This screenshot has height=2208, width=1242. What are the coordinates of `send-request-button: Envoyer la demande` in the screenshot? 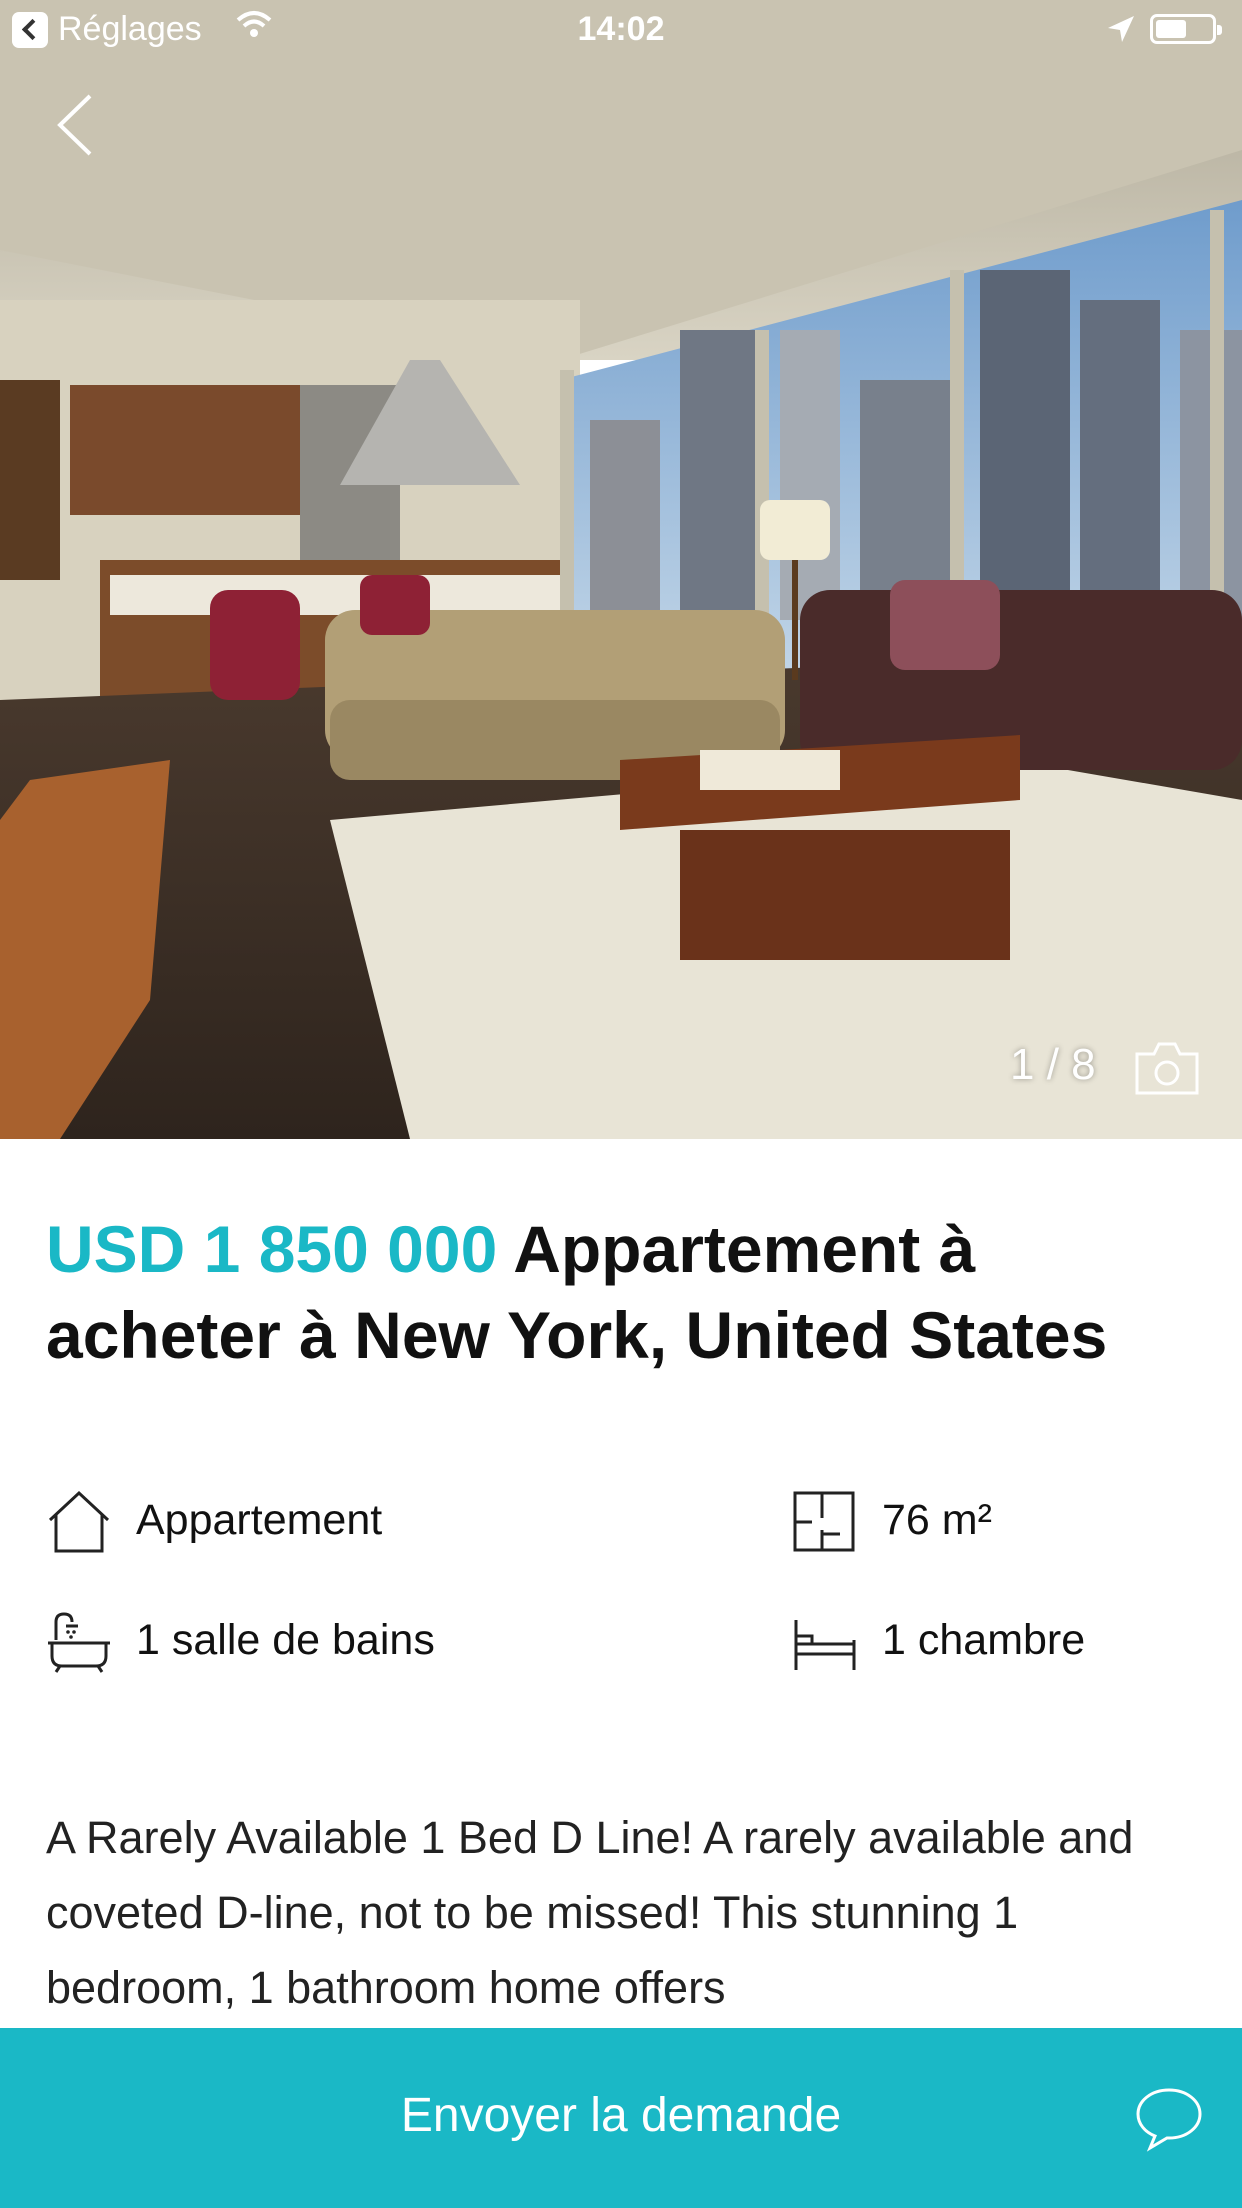 It's located at (621, 2115).